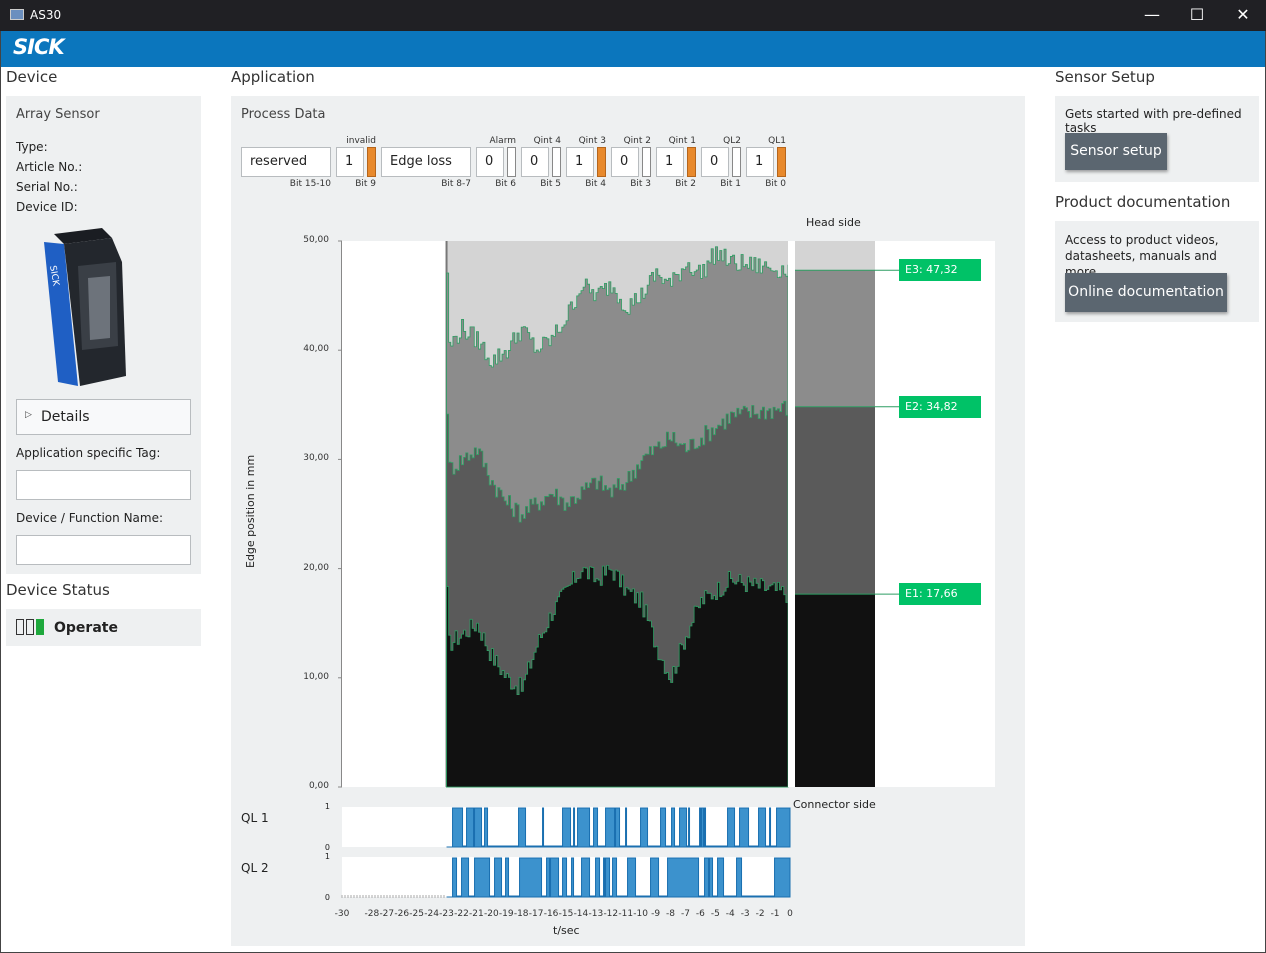 The image size is (1266, 953). Describe the element at coordinates (940, 278) in the screenshot. I see `edge-value-label: E3: 47,32 mm` at that location.